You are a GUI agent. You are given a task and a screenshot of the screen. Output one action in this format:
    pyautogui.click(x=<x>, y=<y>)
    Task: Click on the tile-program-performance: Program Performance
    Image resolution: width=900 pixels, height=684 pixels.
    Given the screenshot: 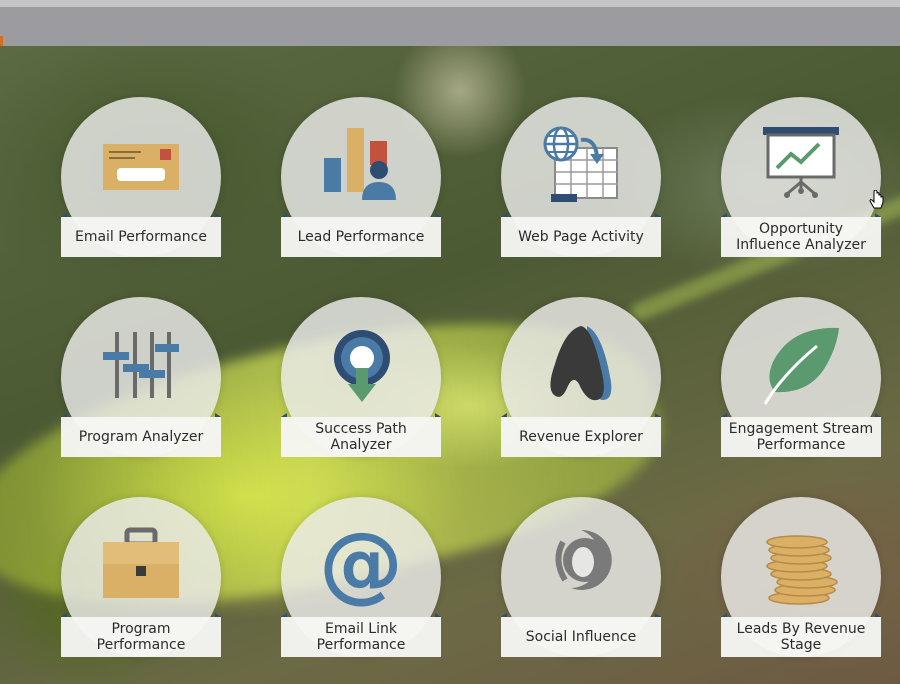 What is the action you would take?
    pyautogui.click(x=141, y=577)
    